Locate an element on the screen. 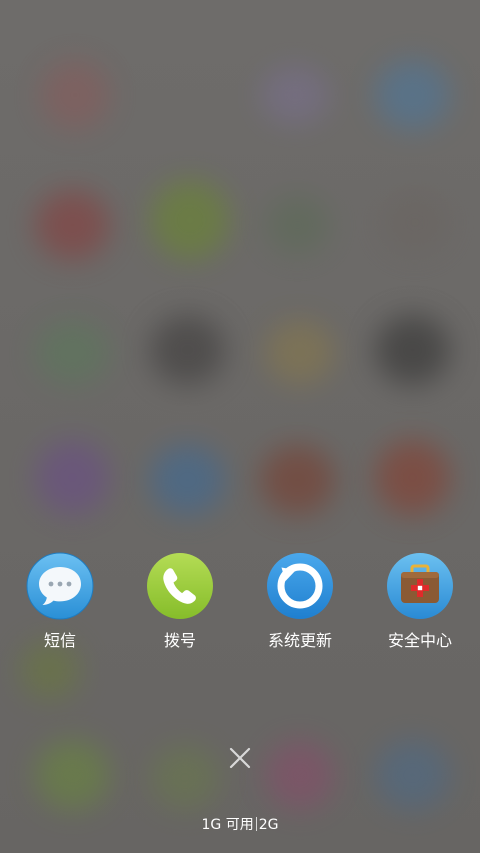 Image resolution: width=480 pixels, height=853 pixels. app-label: 安全中心 is located at coordinates (419, 640).